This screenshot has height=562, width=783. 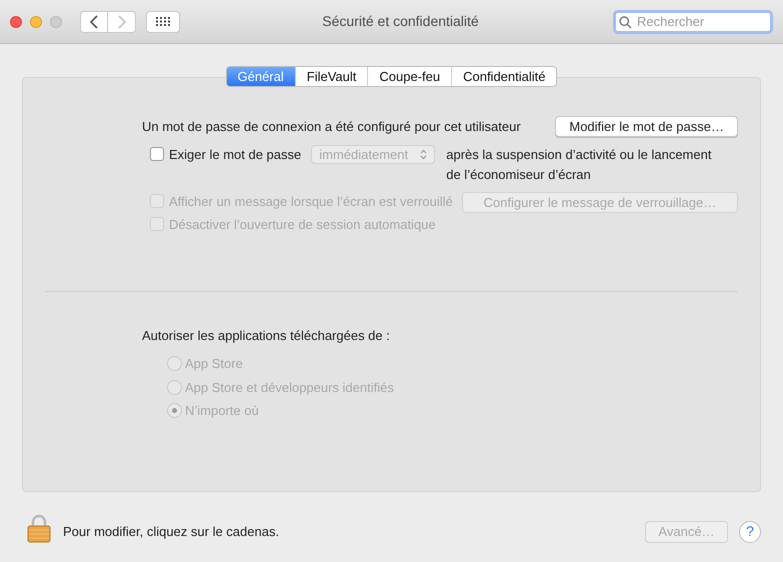 What do you see at coordinates (693, 22) in the screenshot?
I see `search-field: Rechercher` at bounding box center [693, 22].